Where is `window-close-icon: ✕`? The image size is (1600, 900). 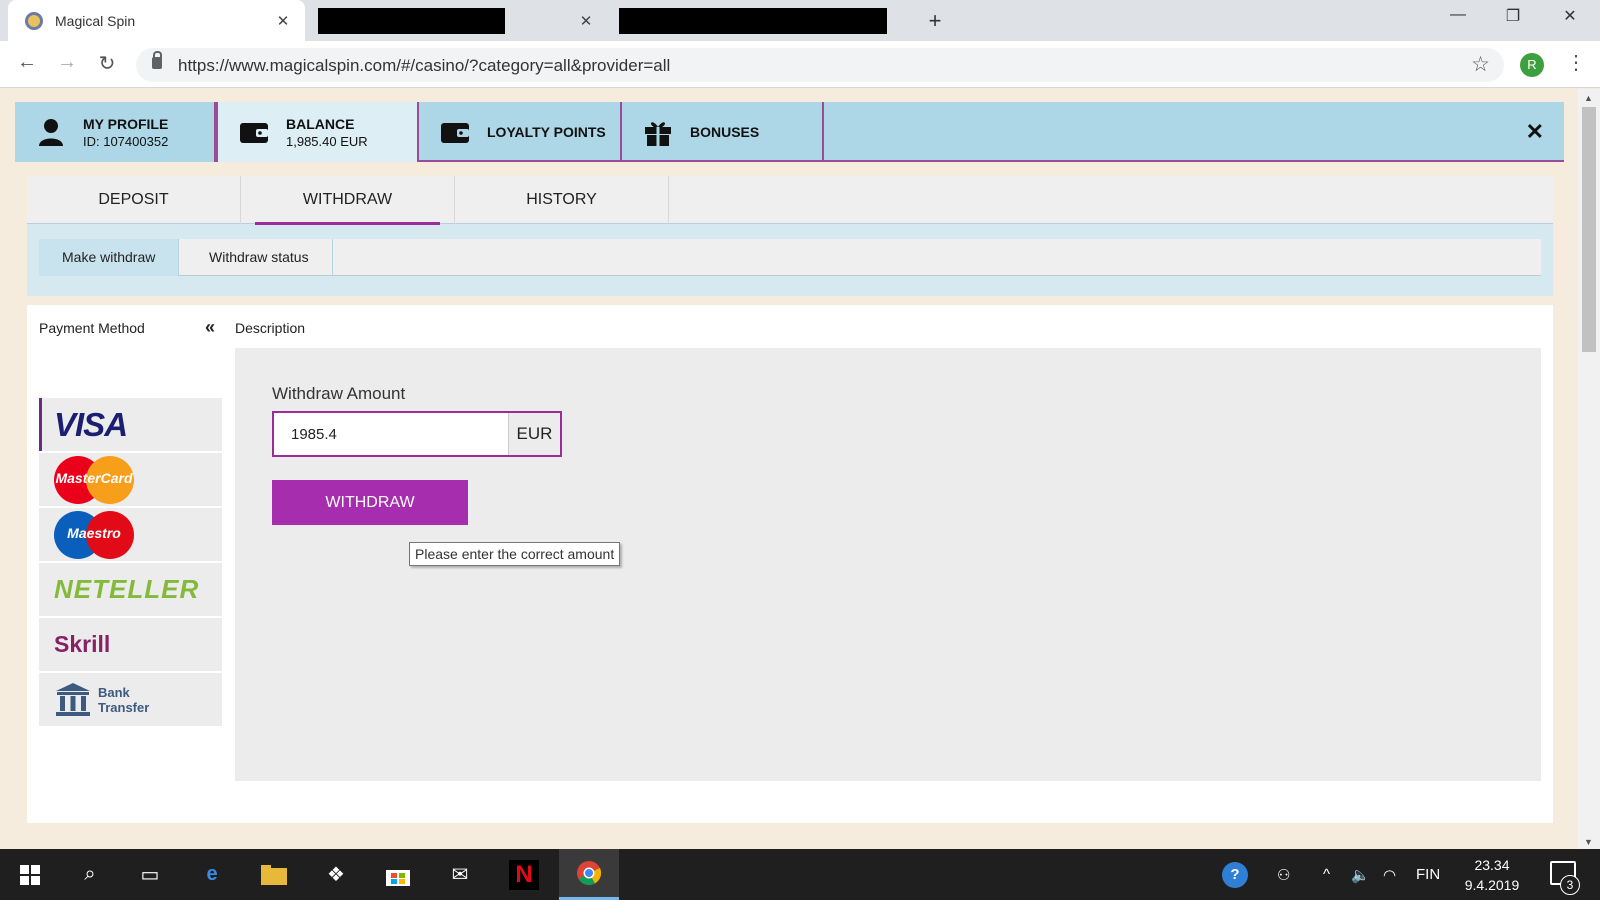 window-close-icon: ✕ is located at coordinates (1570, 16).